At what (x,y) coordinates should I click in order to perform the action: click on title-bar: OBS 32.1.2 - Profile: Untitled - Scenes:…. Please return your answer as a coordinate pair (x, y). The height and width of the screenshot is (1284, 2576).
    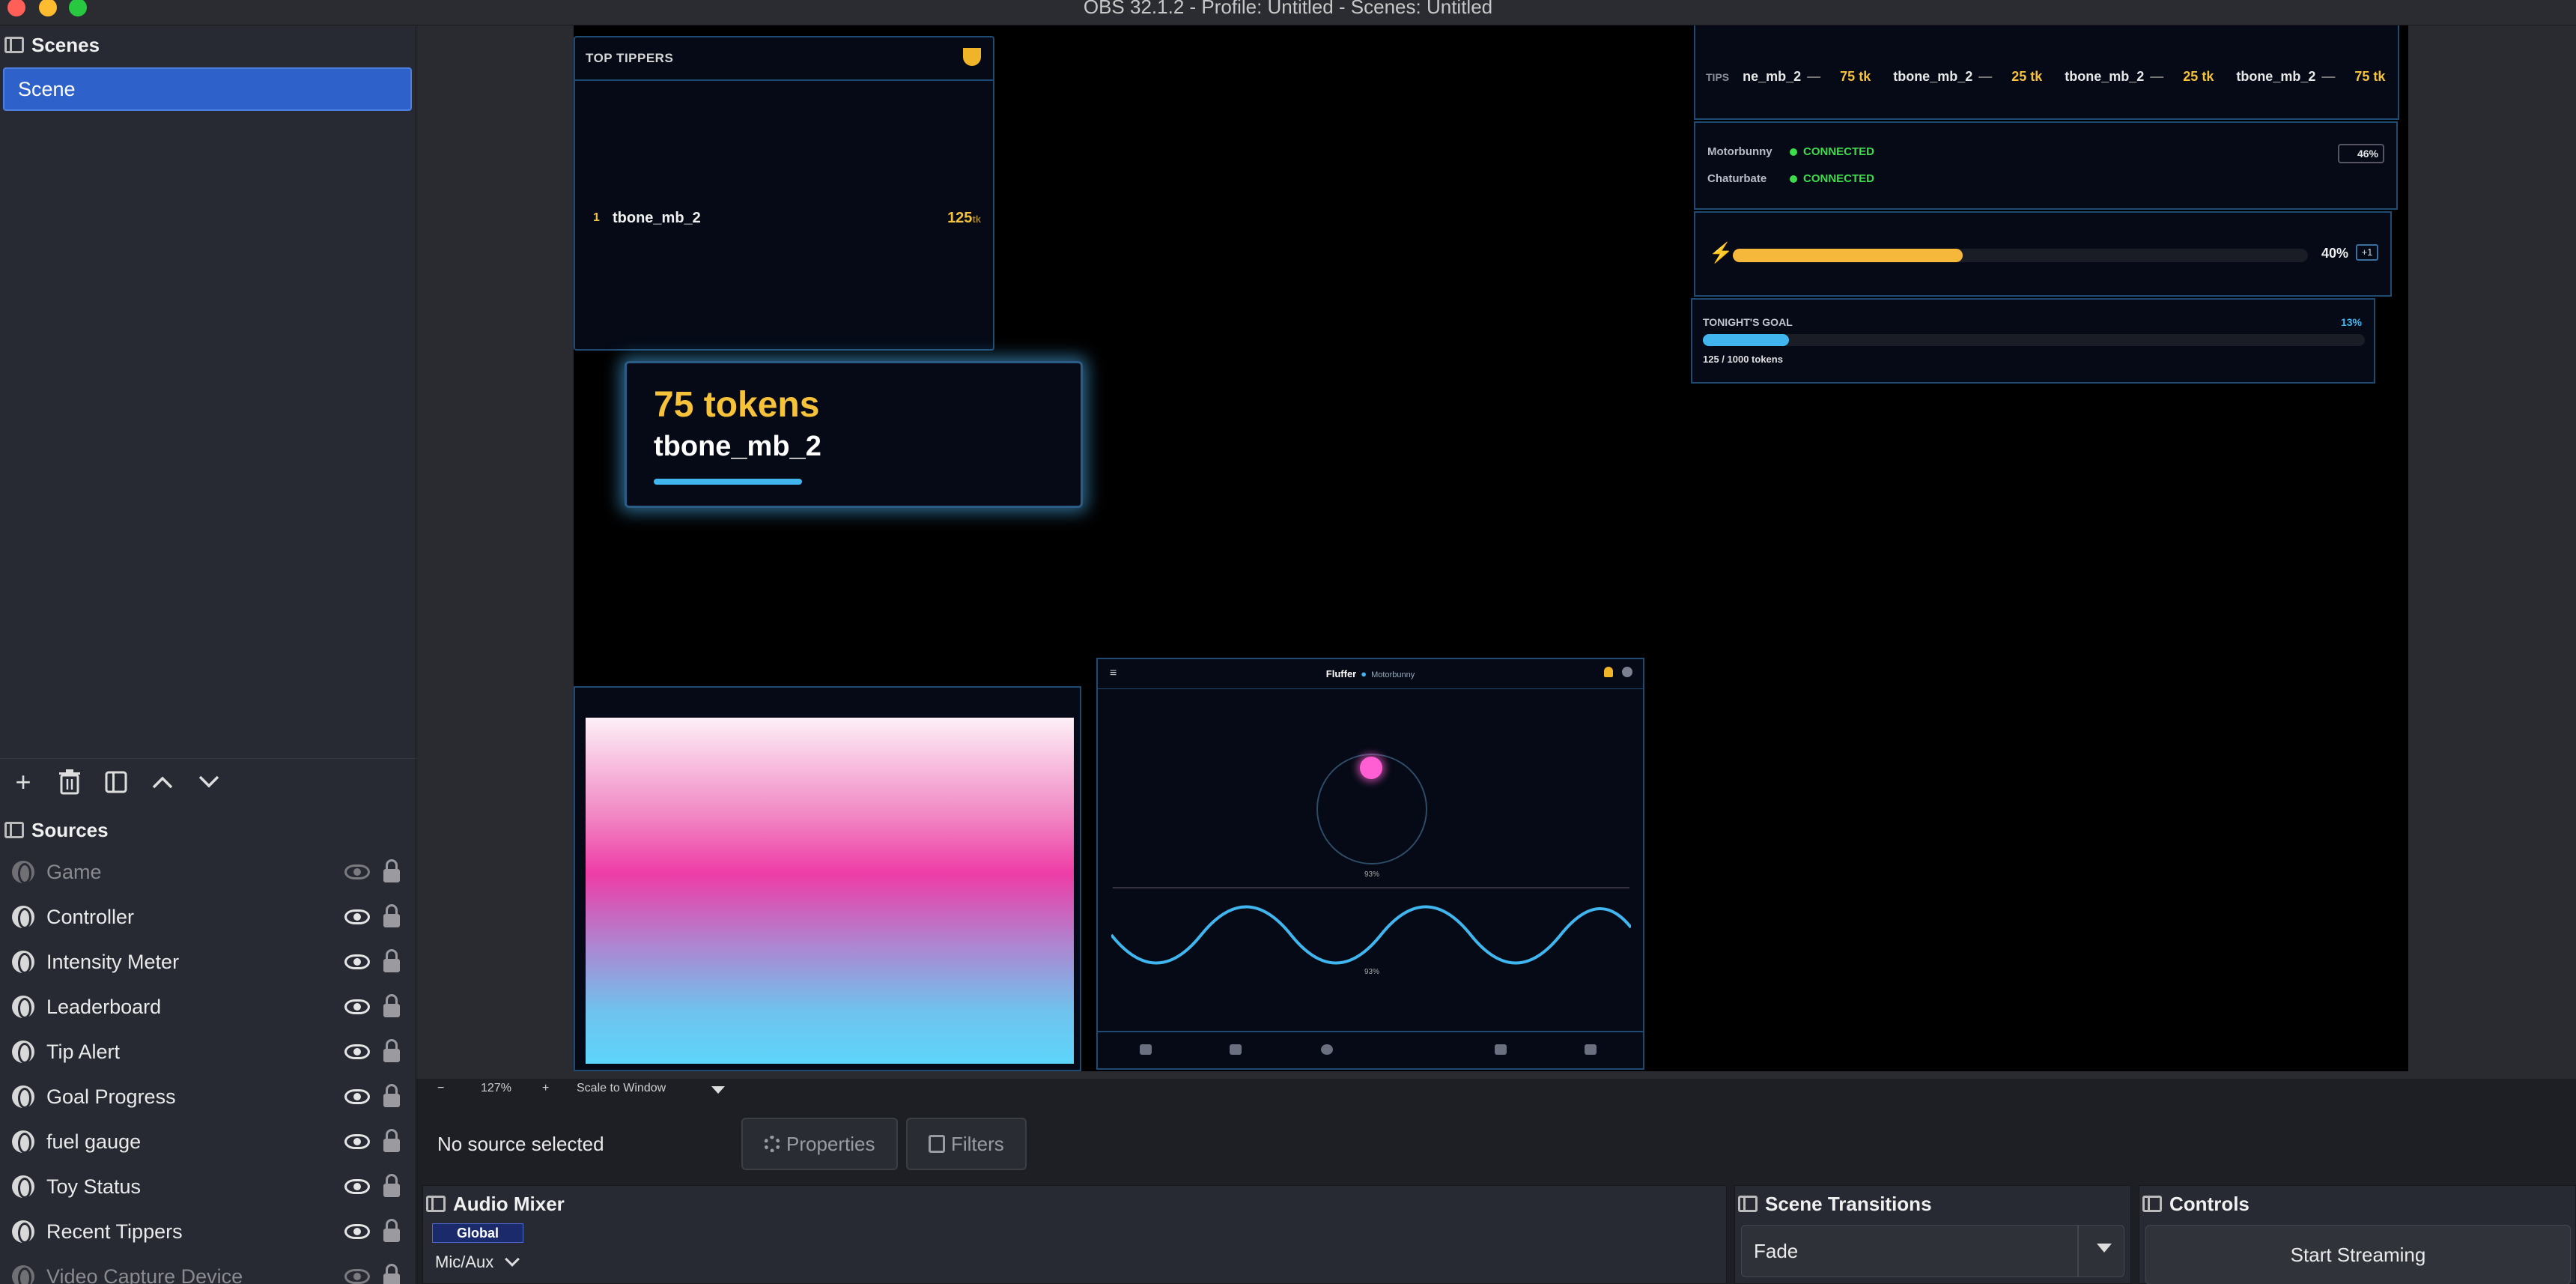
    Looking at the image, I should click on (1288, 13).